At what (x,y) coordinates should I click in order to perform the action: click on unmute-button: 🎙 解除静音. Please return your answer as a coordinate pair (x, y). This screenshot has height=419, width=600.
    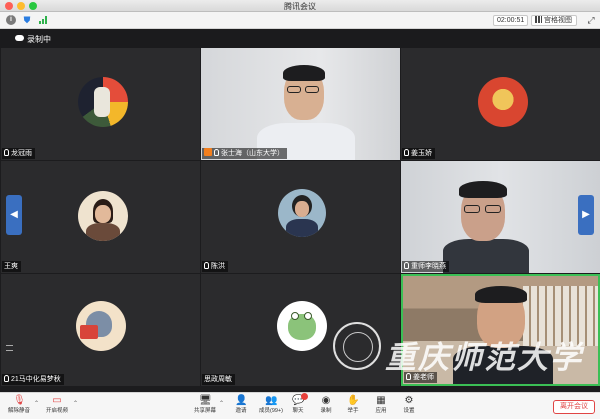
    Looking at the image, I should click on (19, 407).